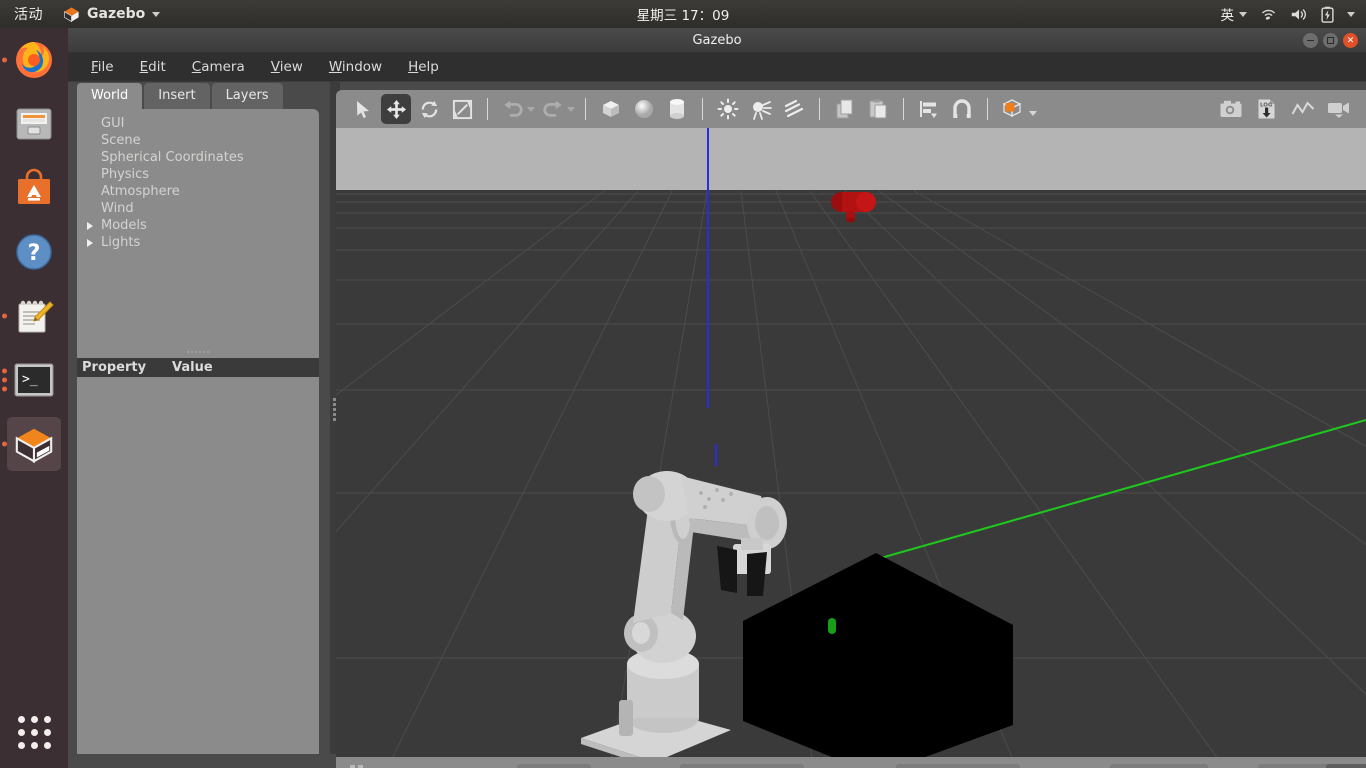 This screenshot has height=768, width=1366. What do you see at coordinates (1299, 14) in the screenshot?
I see `volume-icon` at bounding box center [1299, 14].